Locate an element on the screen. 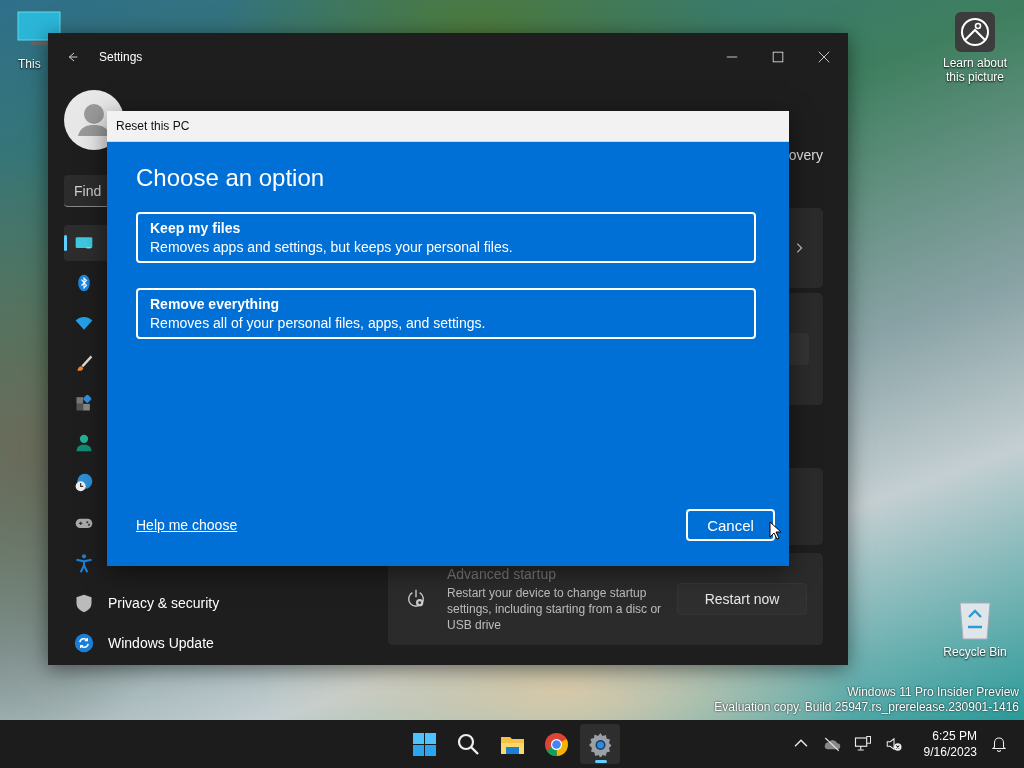  icon-label: This is located at coordinates (29, 64).